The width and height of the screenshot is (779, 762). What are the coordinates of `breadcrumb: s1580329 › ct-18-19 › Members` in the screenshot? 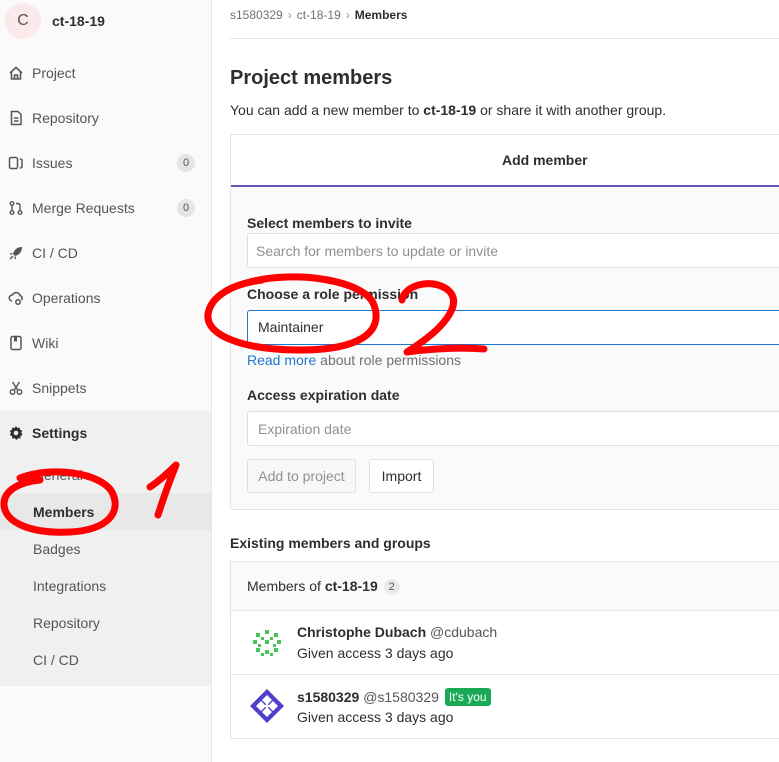 It's located at (318, 15).